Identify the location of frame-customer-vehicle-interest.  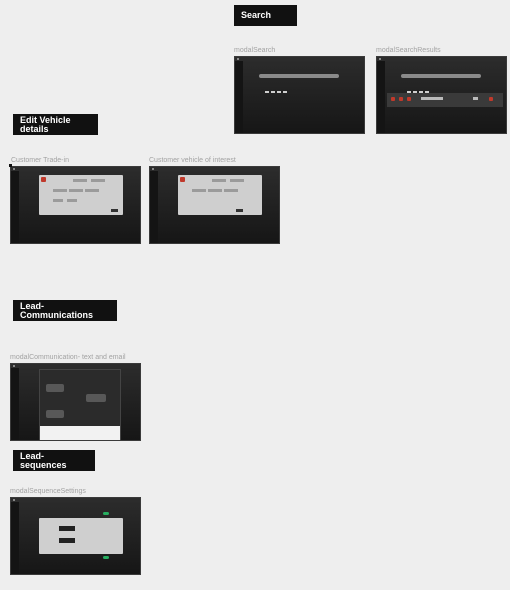
(214, 205).